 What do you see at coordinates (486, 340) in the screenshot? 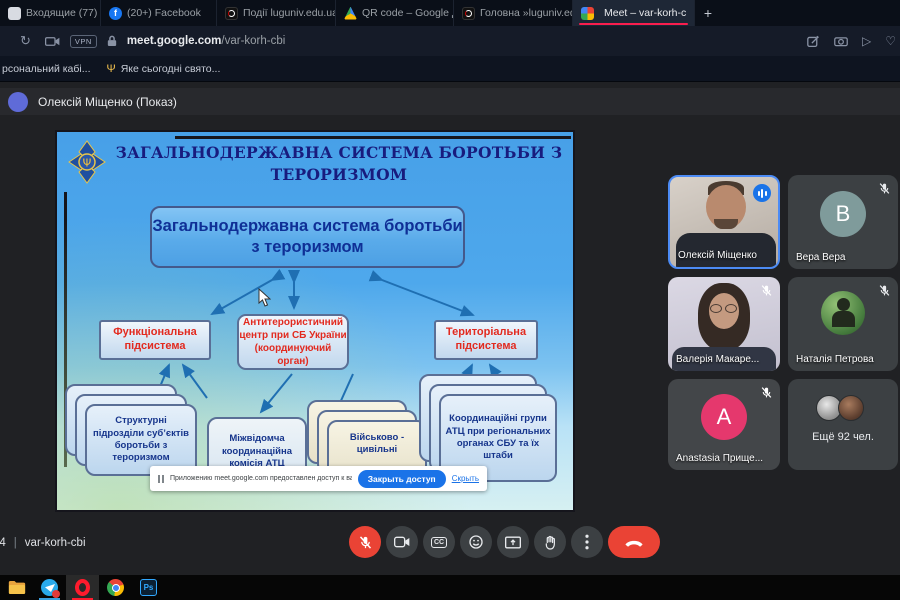
I see `slide-box-territorial: Територіальна підсистема` at bounding box center [486, 340].